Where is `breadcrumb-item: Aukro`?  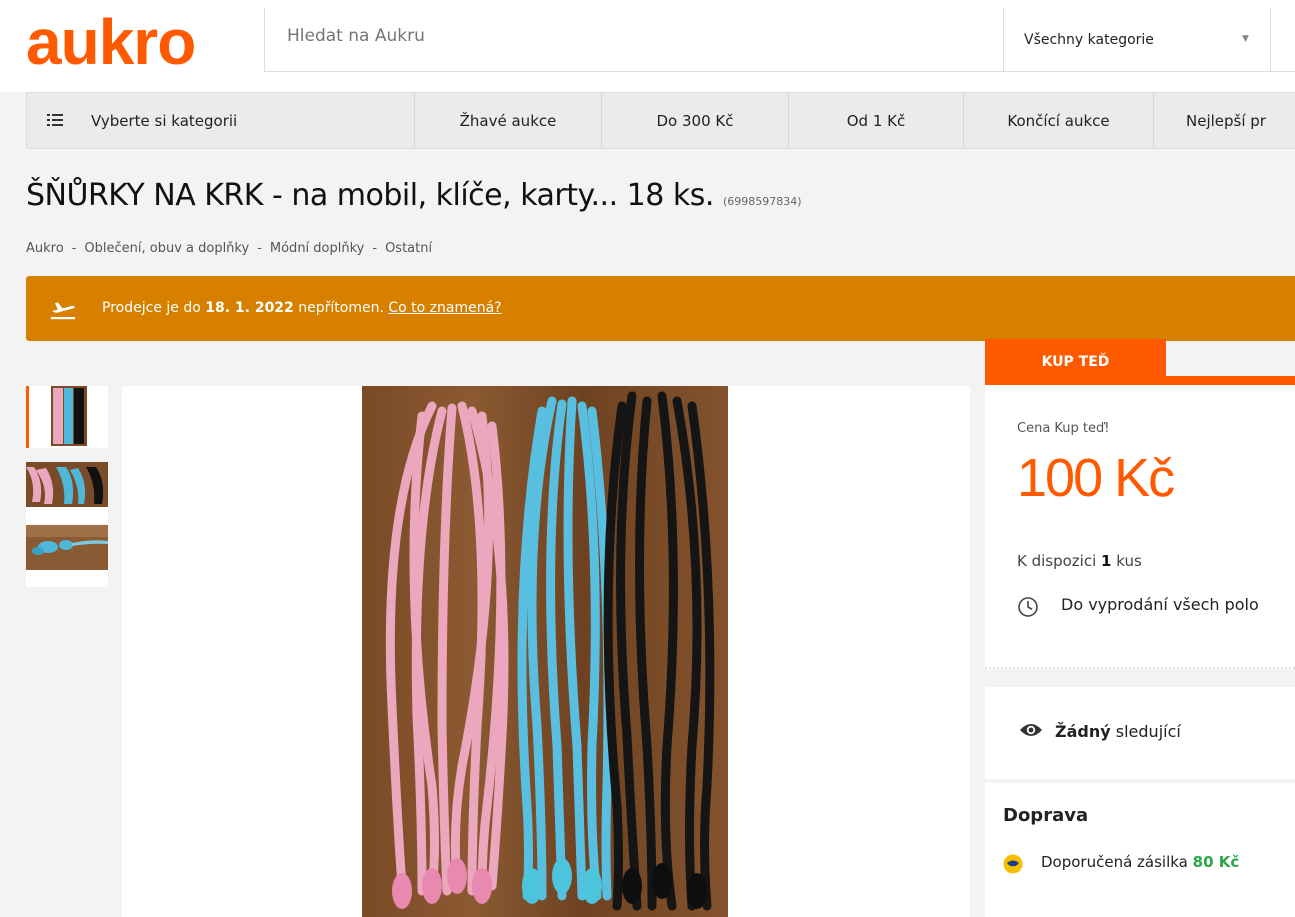
breadcrumb-item: Aukro is located at coordinates (45, 248).